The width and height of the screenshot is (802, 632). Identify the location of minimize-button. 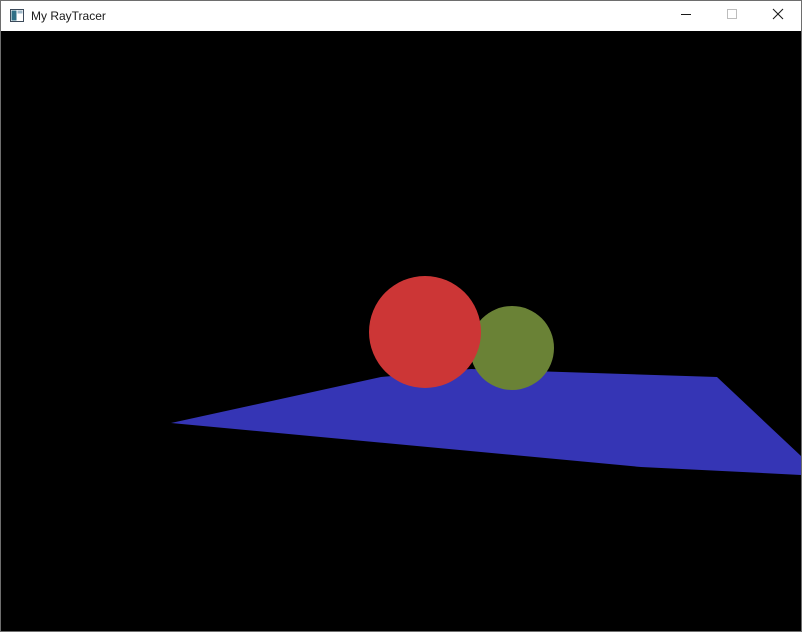
(686, 16).